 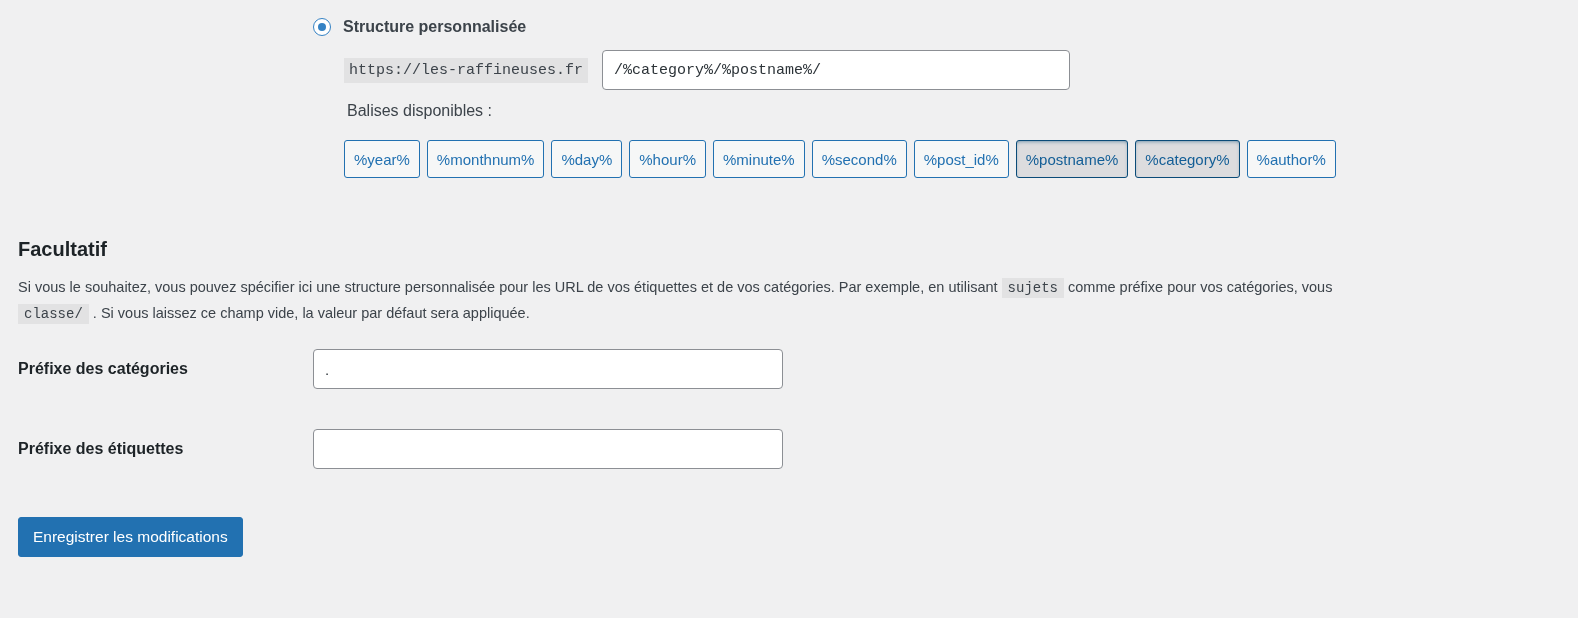 What do you see at coordinates (382, 159) in the screenshot?
I see `tag-button: %year%` at bounding box center [382, 159].